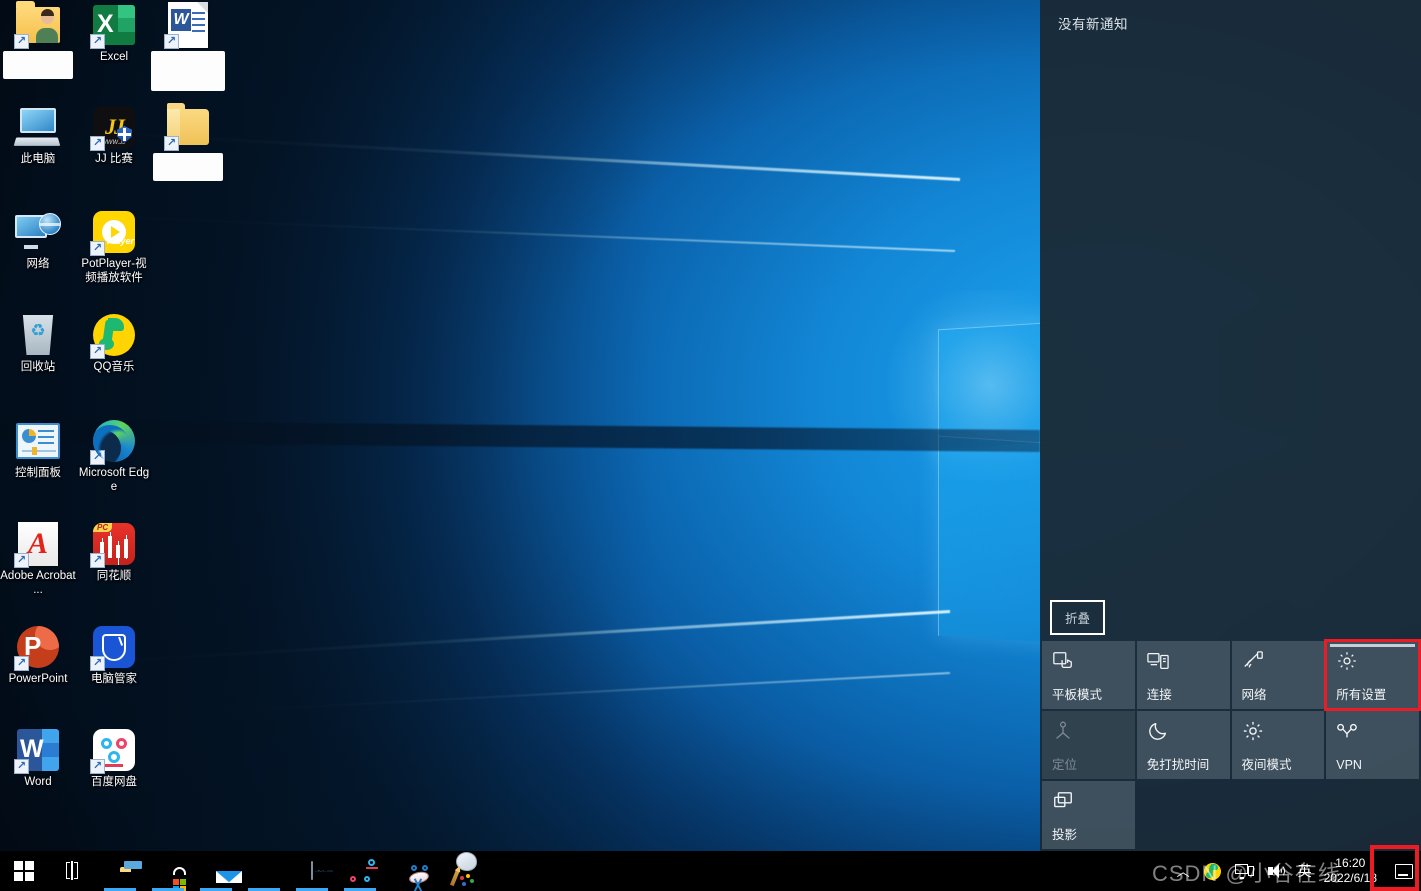  Describe the element at coordinates (1088, 675) in the screenshot. I see `quick-action-tile: 平板模式` at that location.